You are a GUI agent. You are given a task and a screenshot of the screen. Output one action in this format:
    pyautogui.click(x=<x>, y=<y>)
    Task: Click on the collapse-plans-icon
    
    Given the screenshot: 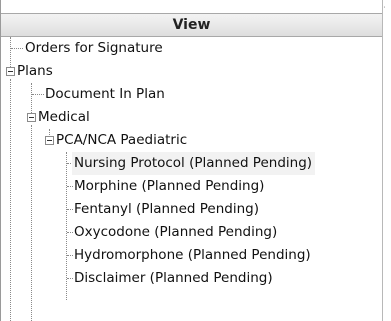 What is the action you would take?
    pyautogui.click(x=10, y=71)
    